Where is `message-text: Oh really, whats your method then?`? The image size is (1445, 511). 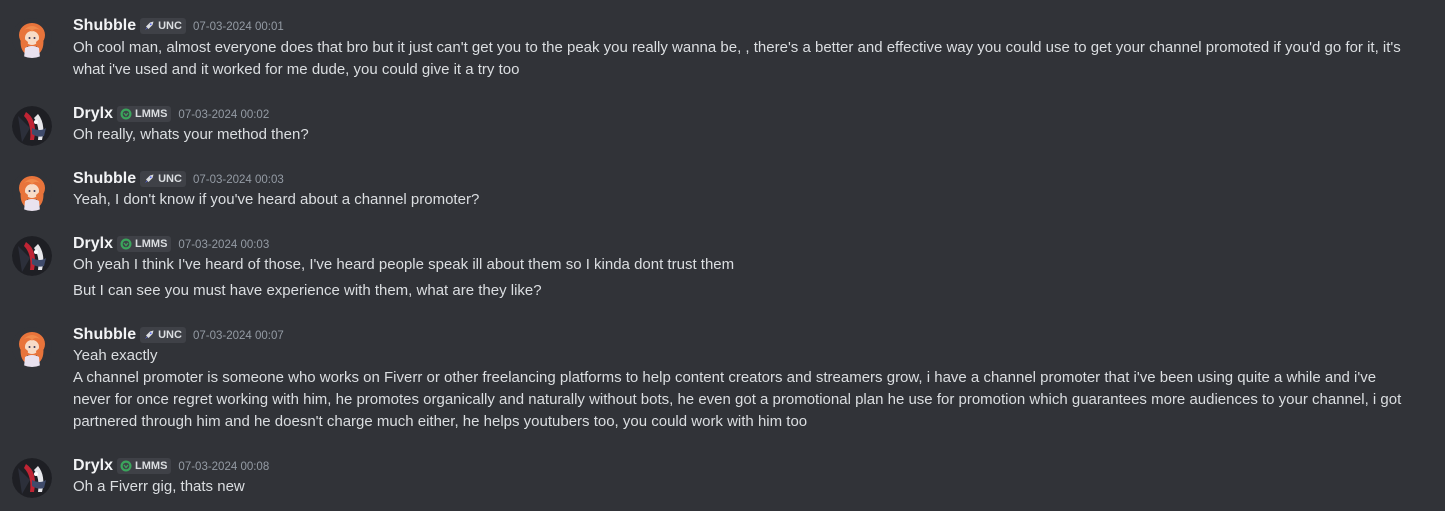
message-text: Oh really, whats your method then? is located at coordinates (191, 134).